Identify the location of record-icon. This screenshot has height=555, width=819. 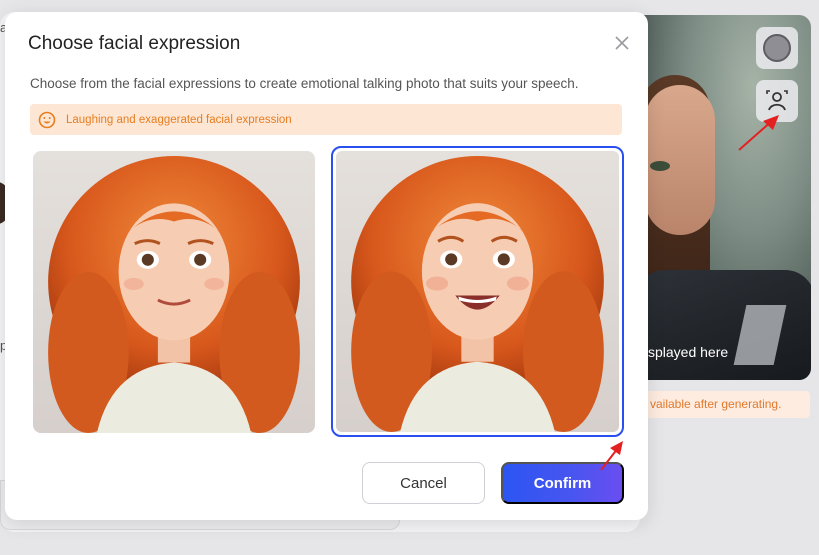
(777, 48).